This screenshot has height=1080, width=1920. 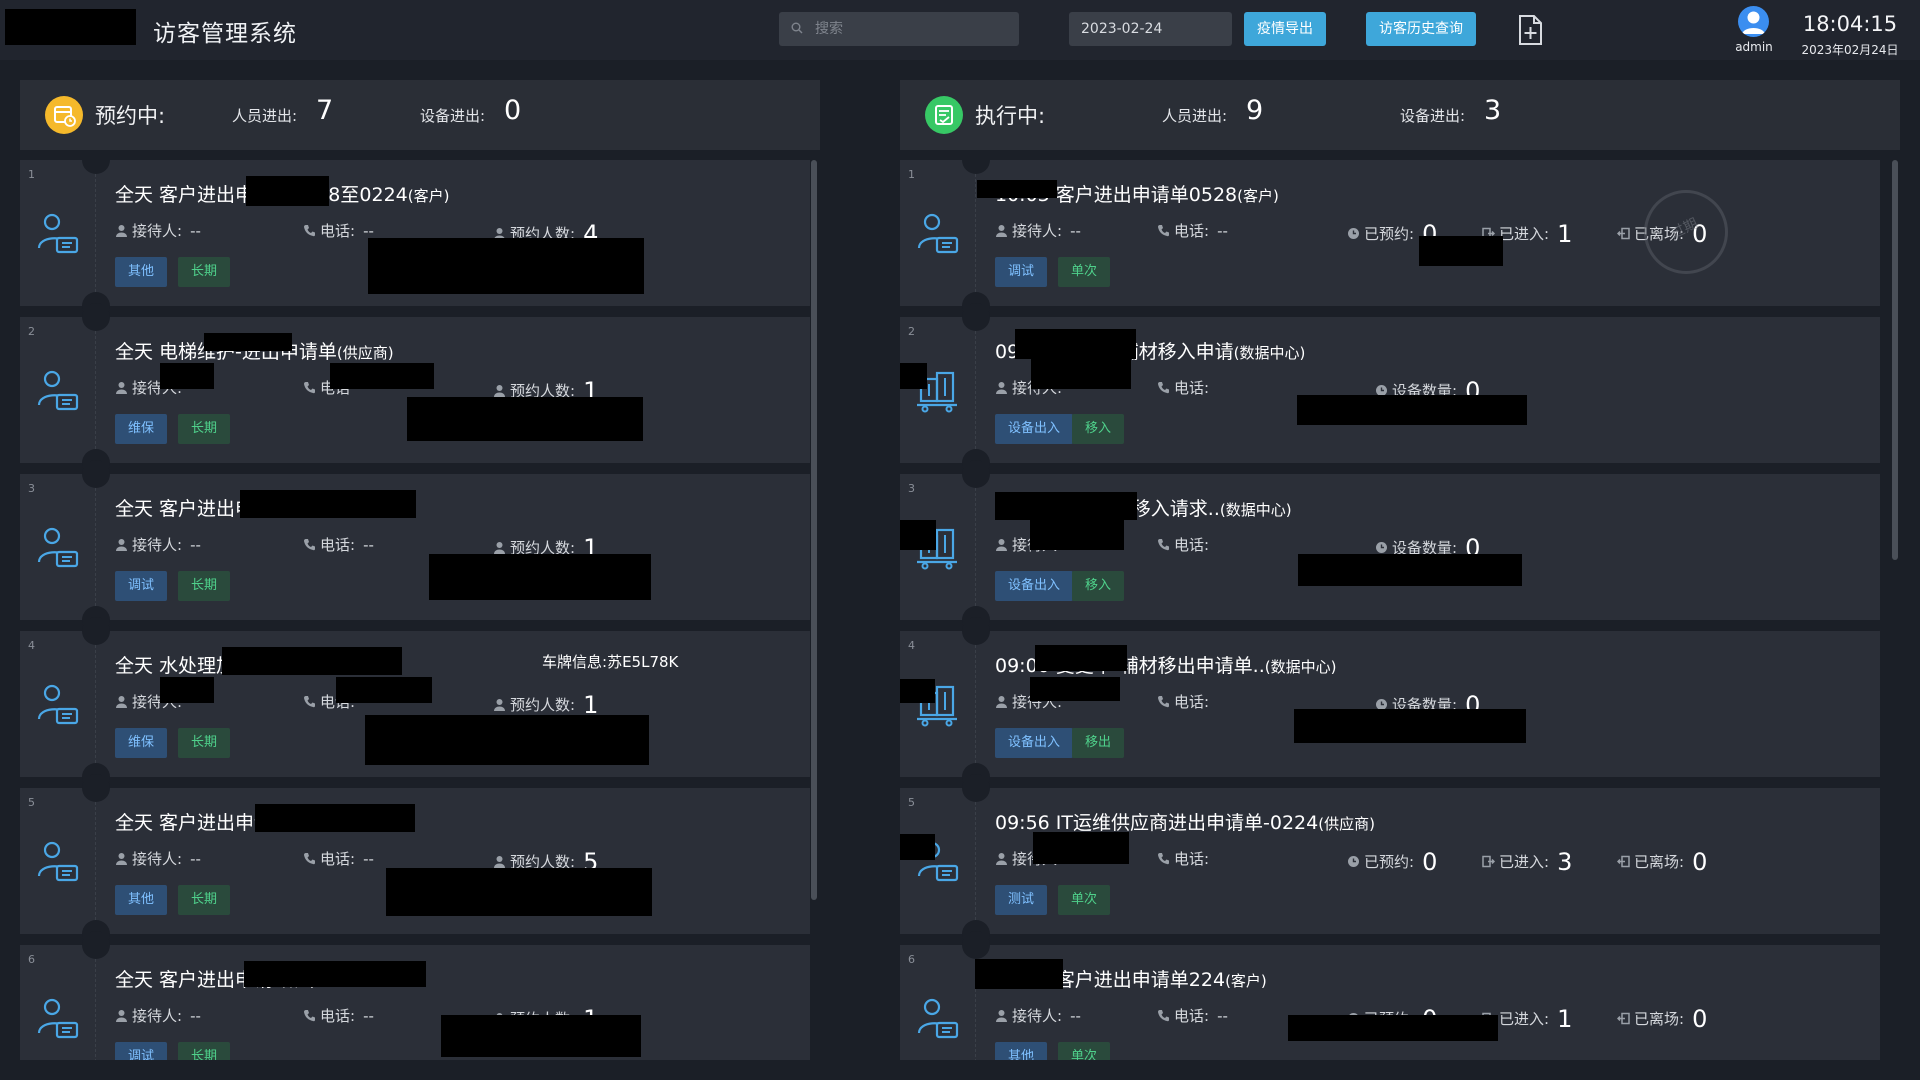 I want to click on people-icon, so click(x=501, y=705).